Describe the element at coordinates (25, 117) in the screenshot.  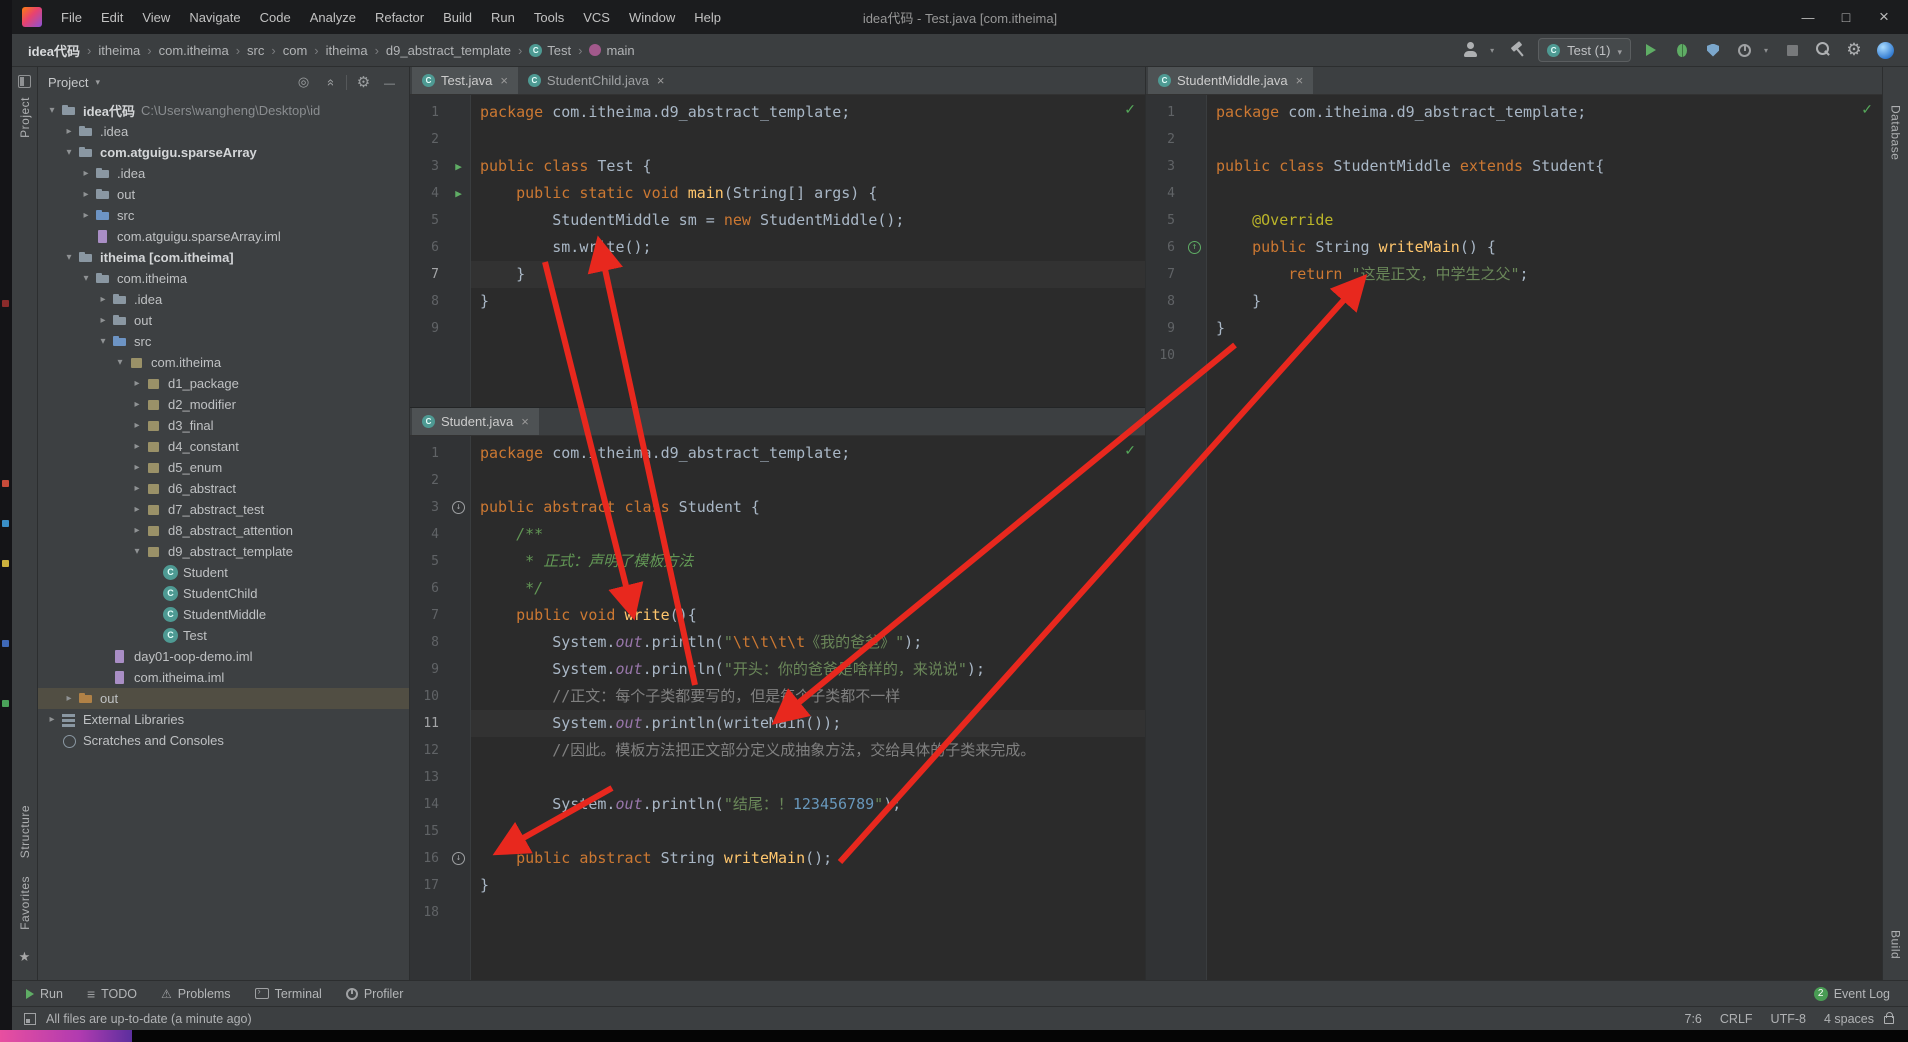
I see `tool-stripe-project: Project` at that location.